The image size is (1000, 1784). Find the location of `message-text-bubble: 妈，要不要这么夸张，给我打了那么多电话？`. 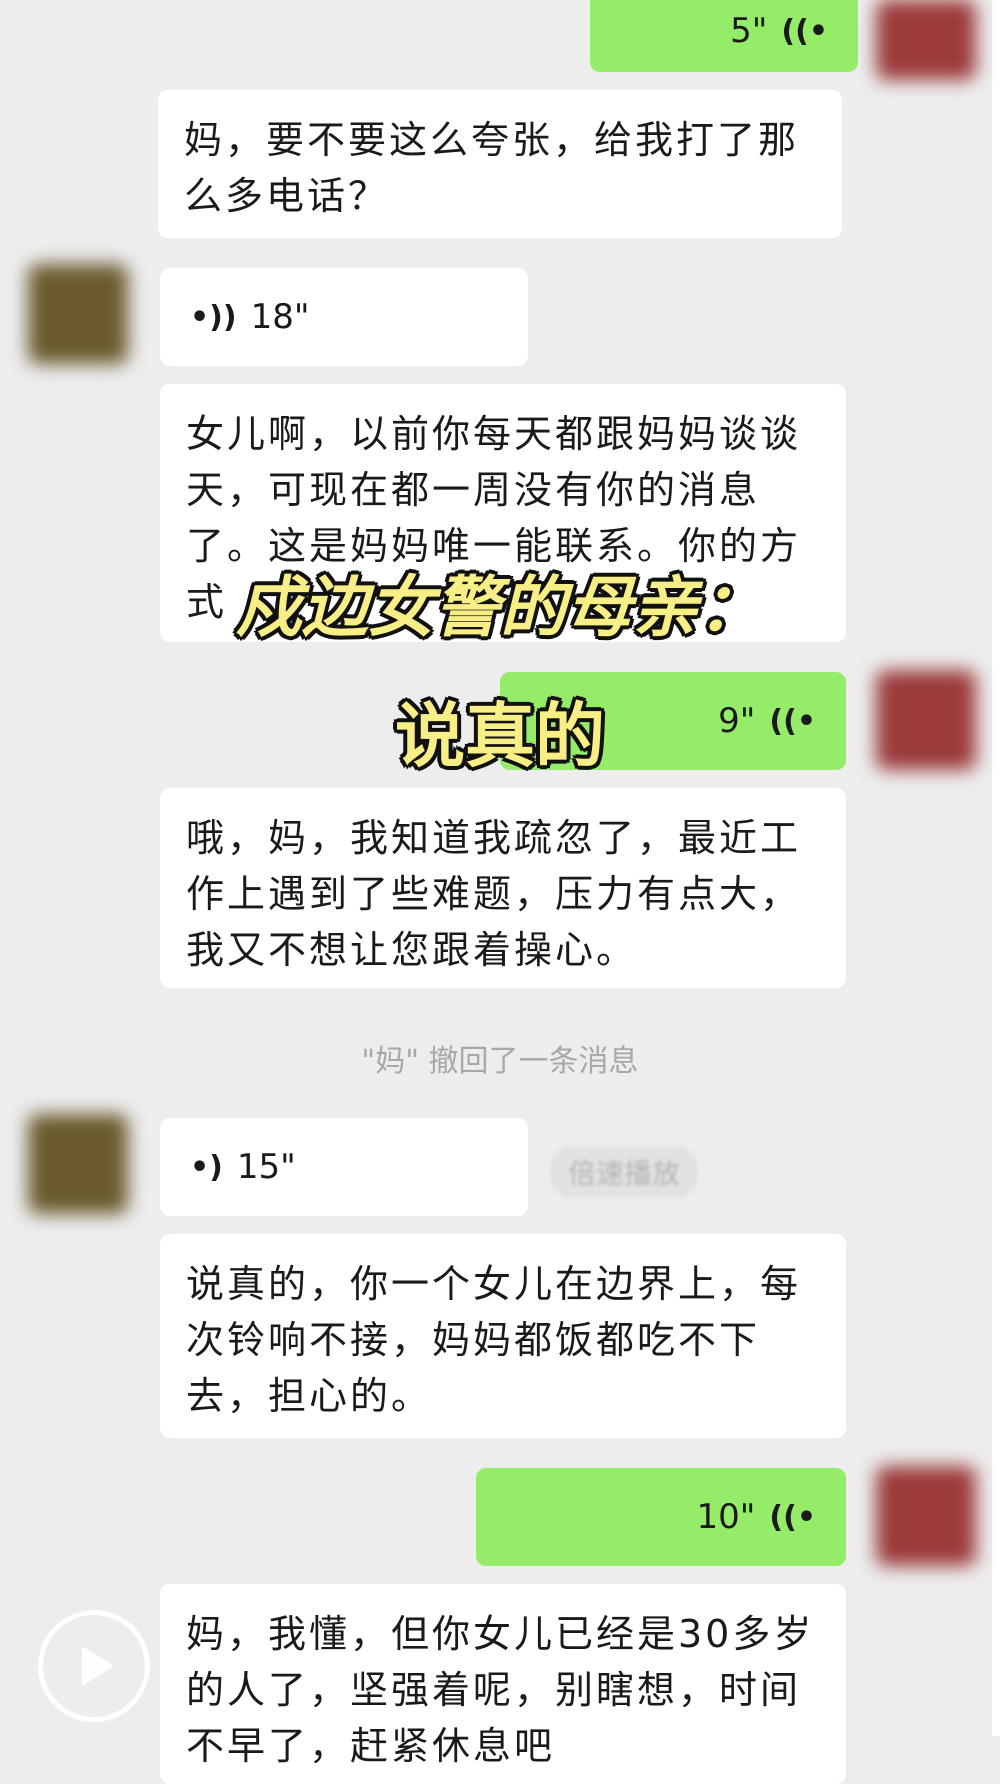

message-text-bubble: 妈，要不要这么夸张，给我打了那么多电话？ is located at coordinates (500, 164).